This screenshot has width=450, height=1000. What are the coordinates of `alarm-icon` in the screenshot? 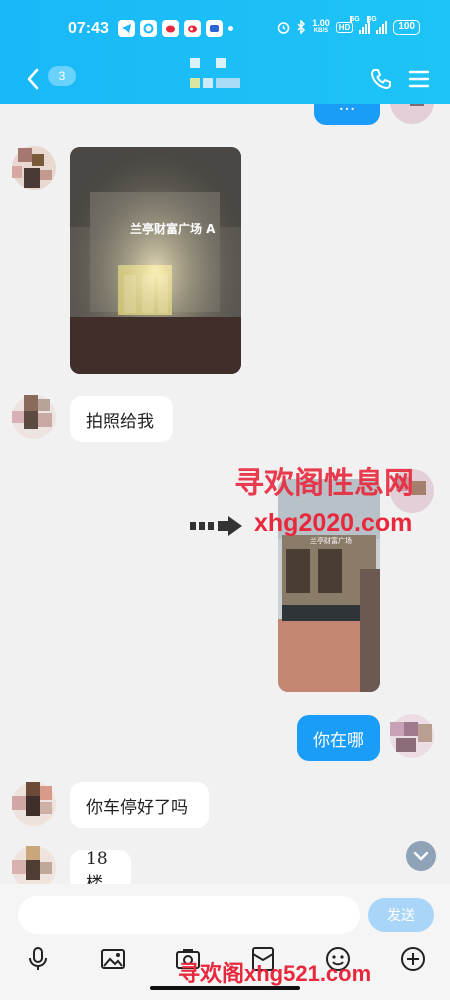 It's located at (283, 27).